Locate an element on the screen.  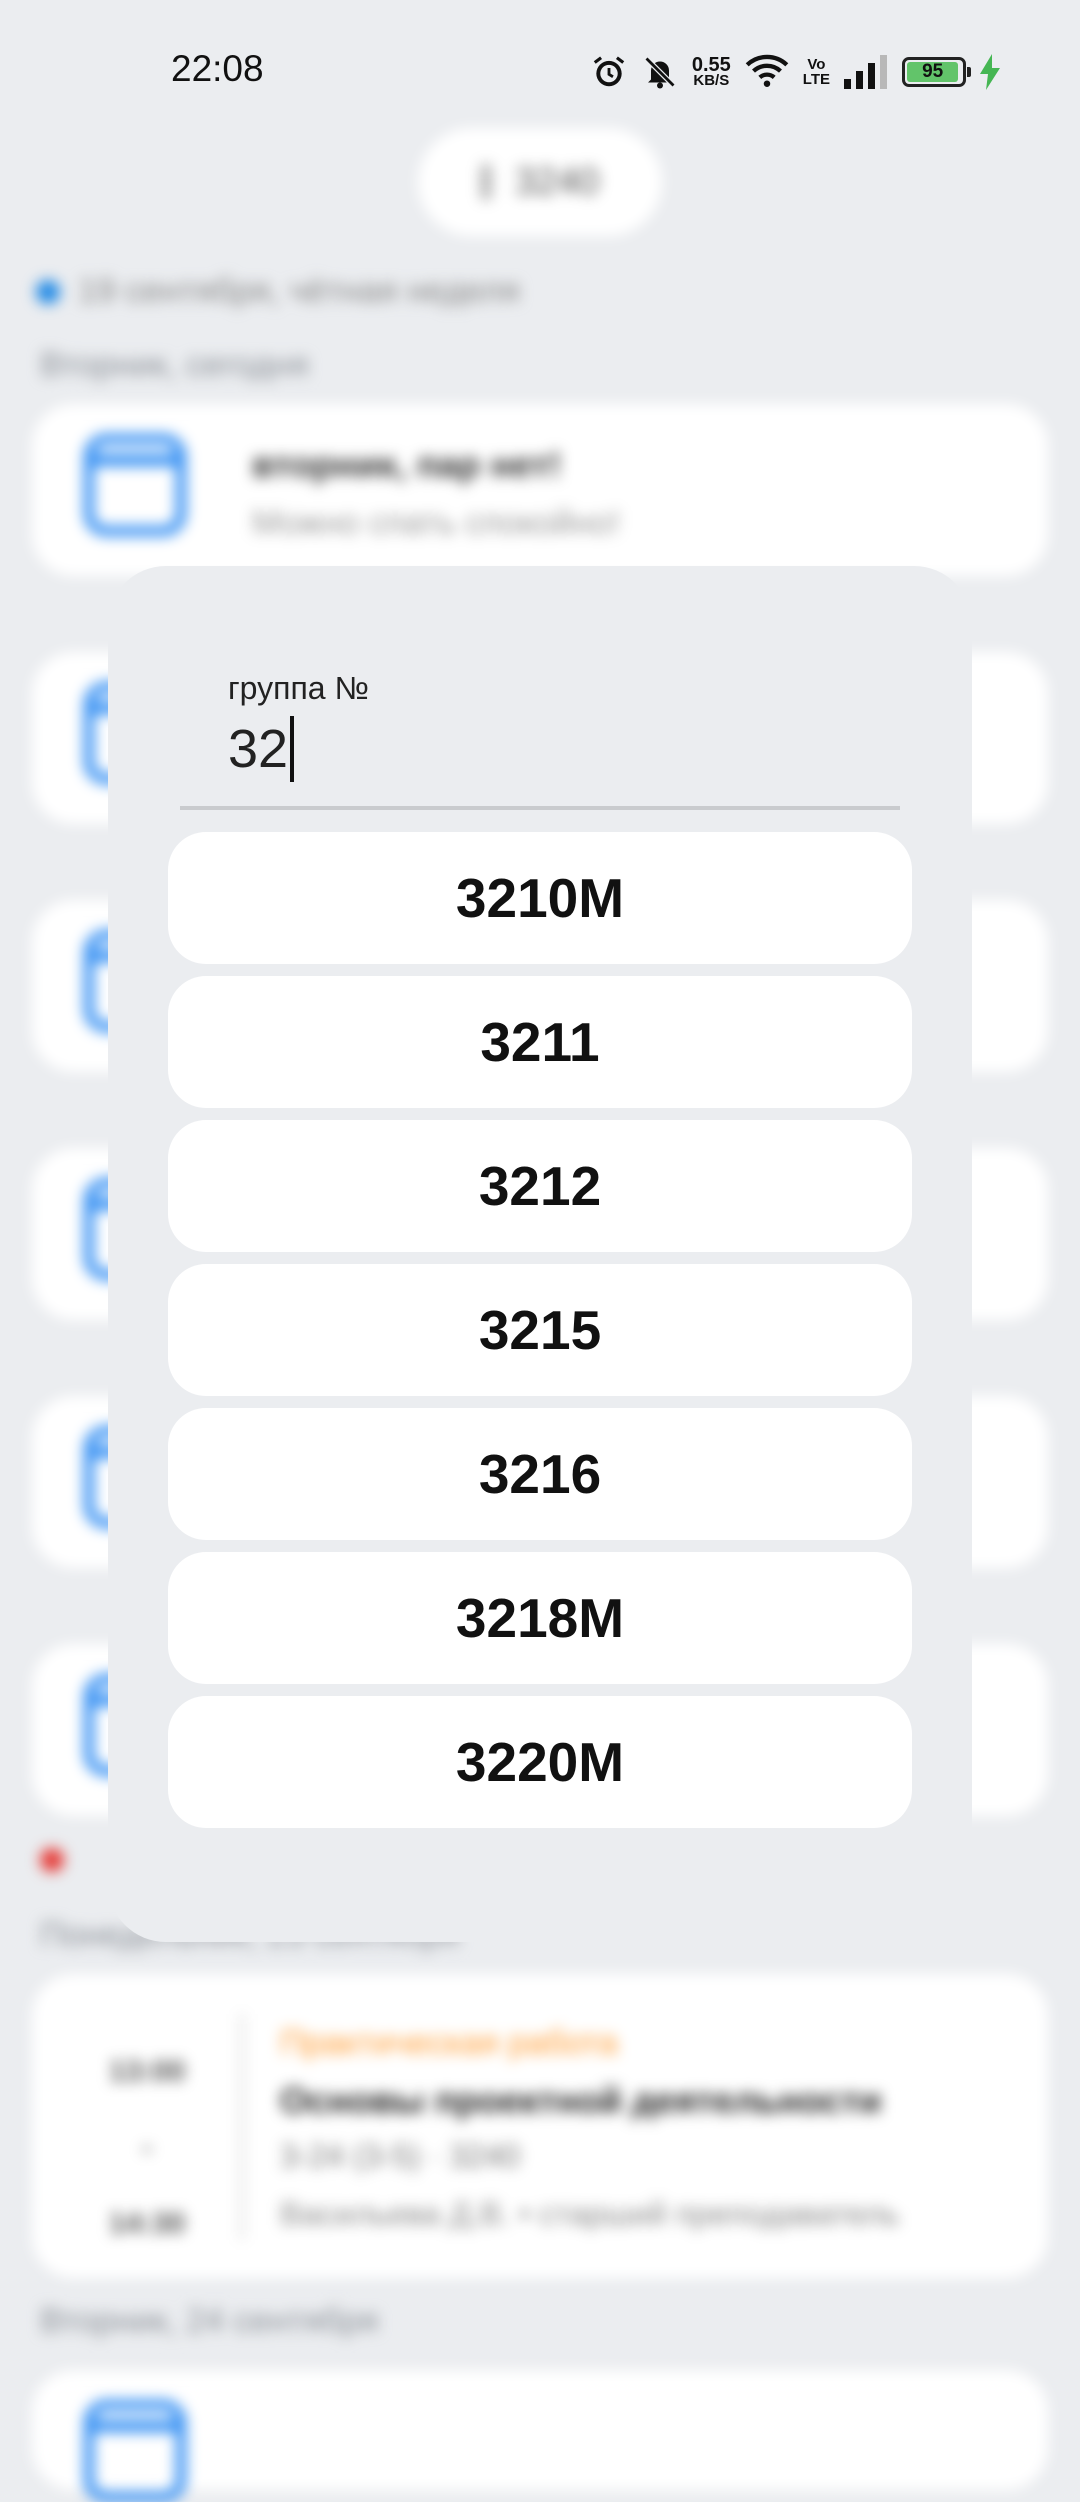
day-label: Вторник, сегодня is located at coordinates (174, 365).